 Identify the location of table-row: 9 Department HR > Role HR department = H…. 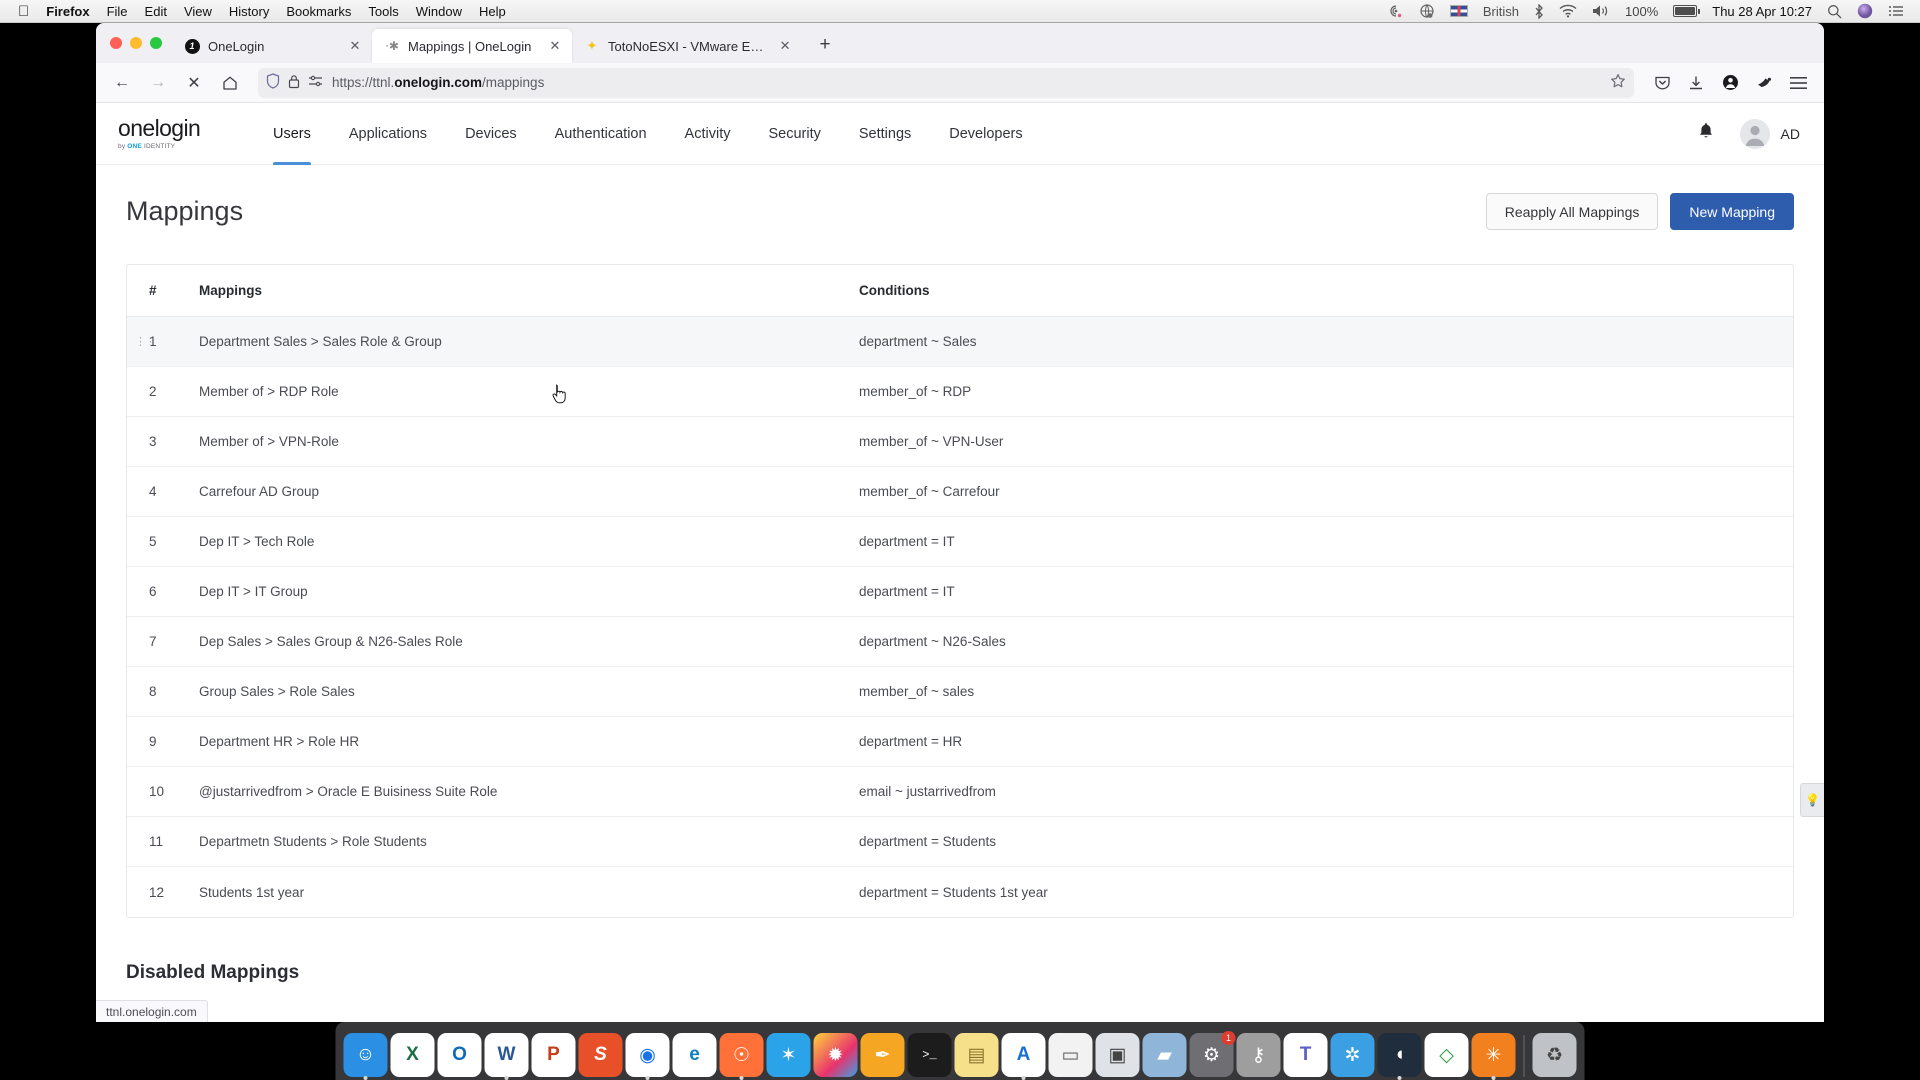
(960, 742).